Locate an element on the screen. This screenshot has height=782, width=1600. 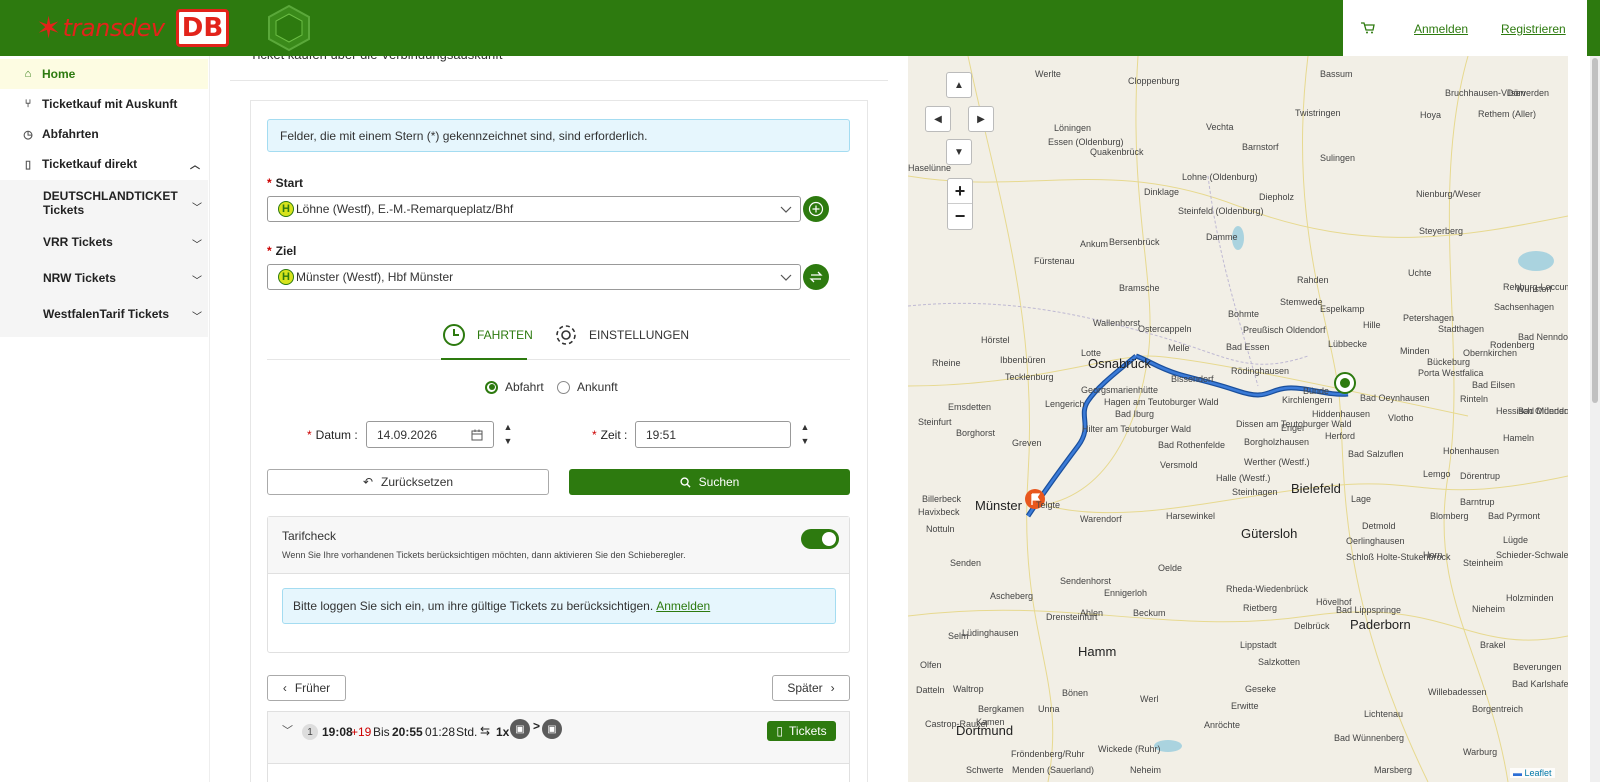
radio-ankunft: Ankunft is located at coordinates (587, 387).